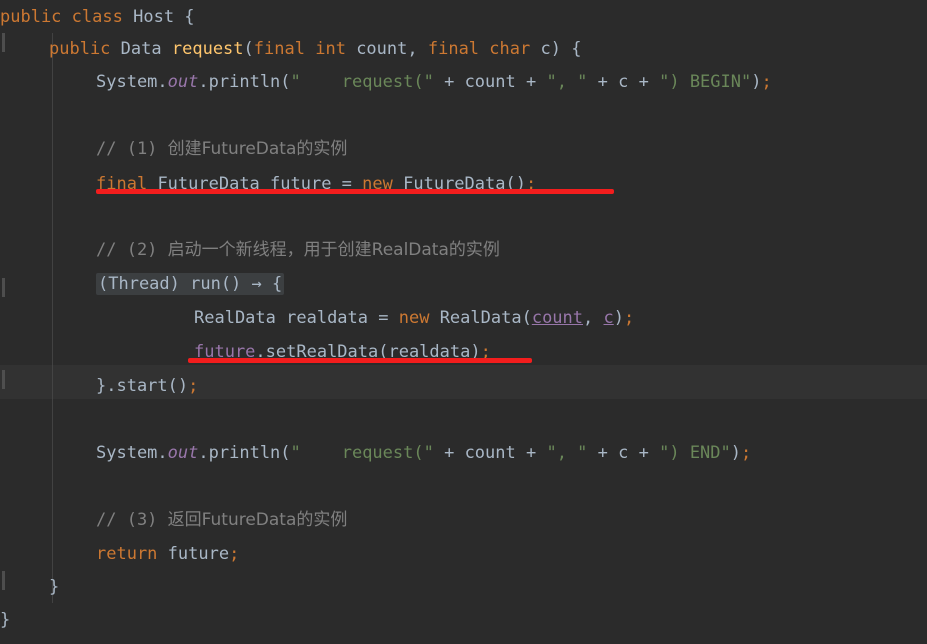 This screenshot has width=927, height=644. Describe the element at coordinates (207, 49) in the screenshot. I see `token: request` at that location.